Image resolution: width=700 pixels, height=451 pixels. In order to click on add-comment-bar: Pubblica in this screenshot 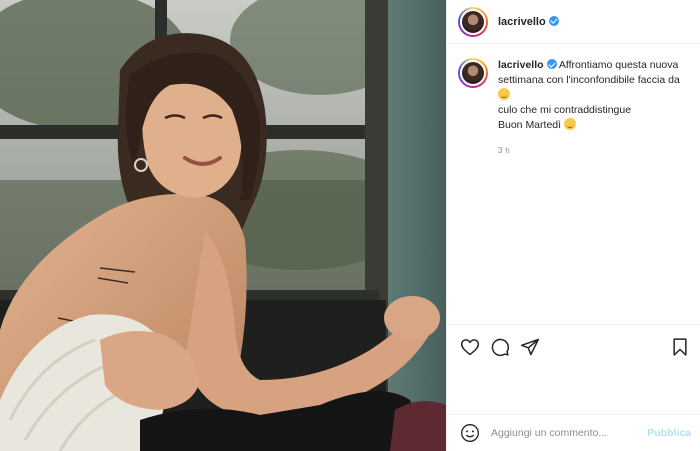, I will do `click(573, 432)`.